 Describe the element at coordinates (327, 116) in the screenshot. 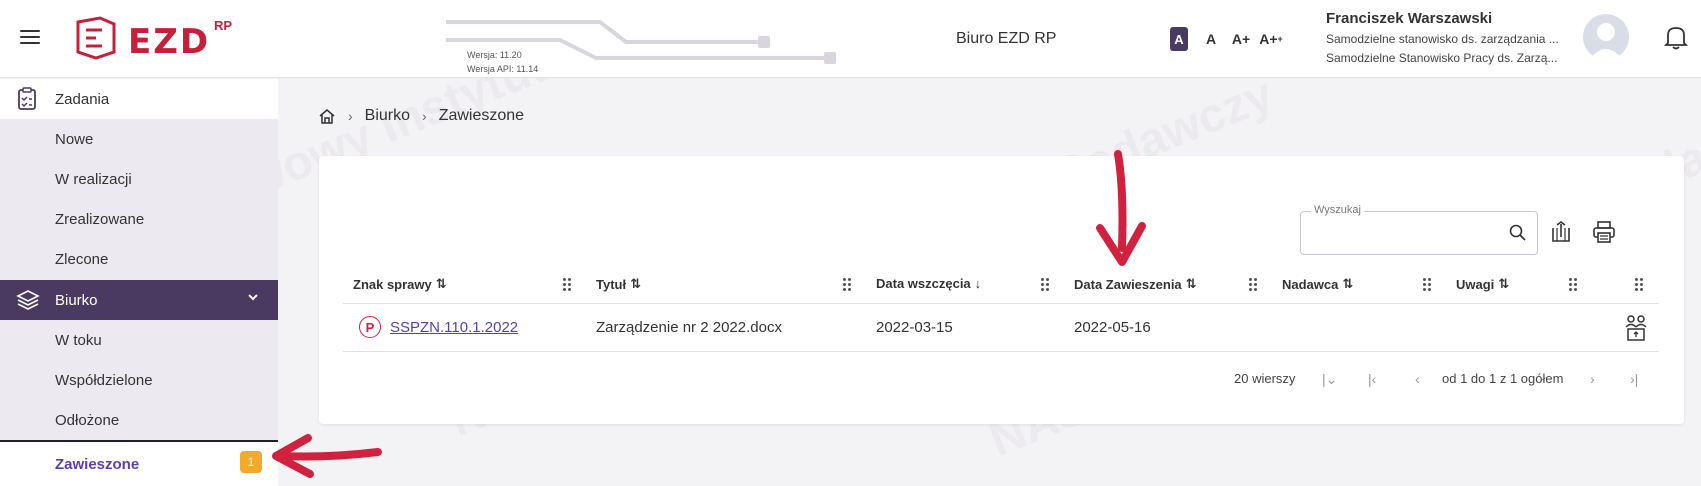

I see `home-icon` at that location.